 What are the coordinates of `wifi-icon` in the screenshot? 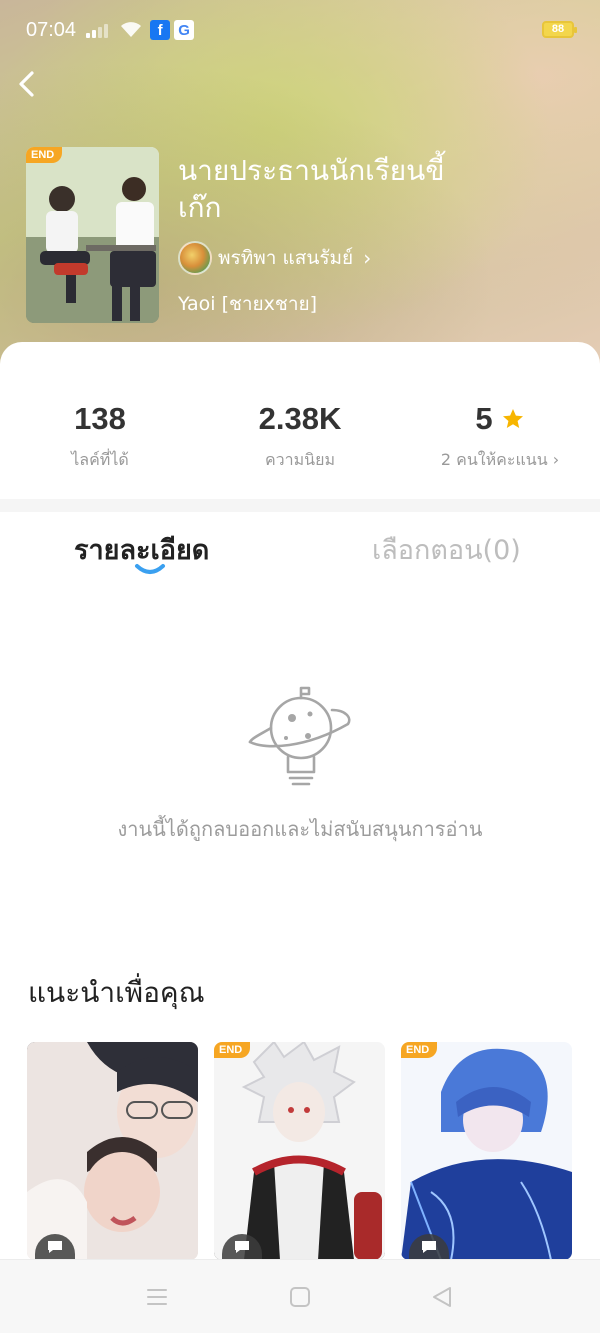 It's located at (131, 29).